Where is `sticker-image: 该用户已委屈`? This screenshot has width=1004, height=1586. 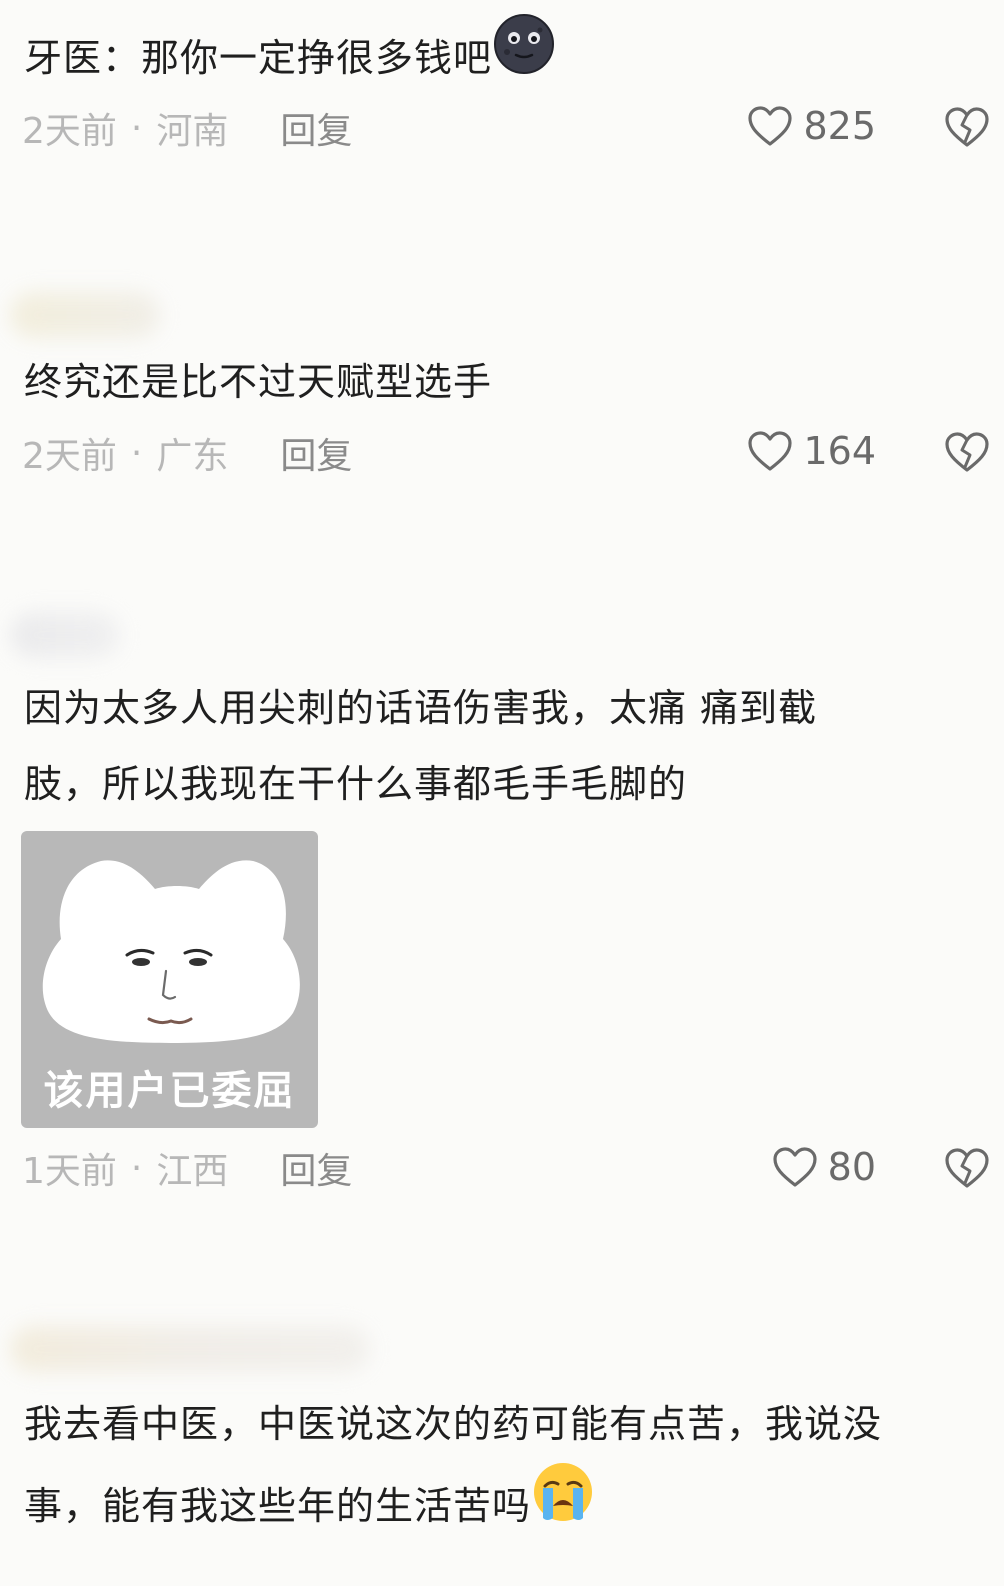 sticker-image: 该用户已委屈 is located at coordinates (169, 979).